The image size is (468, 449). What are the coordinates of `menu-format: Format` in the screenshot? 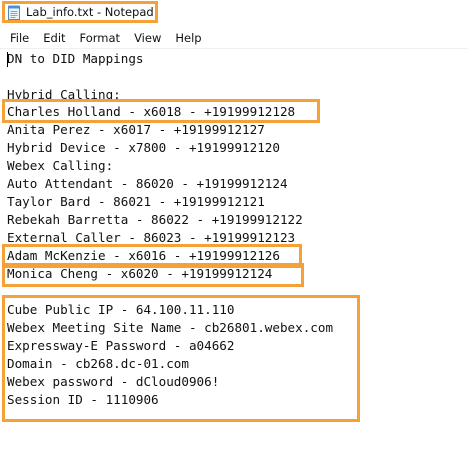 It's located at (100, 38).